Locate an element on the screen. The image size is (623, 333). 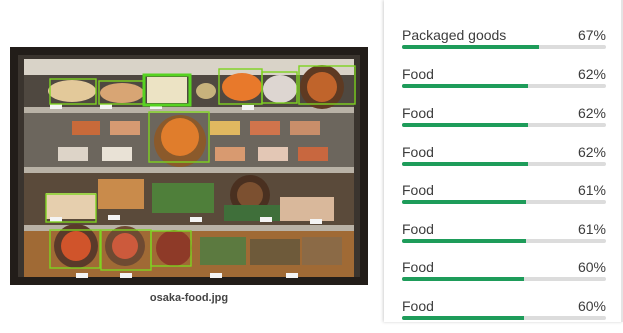
label-score: 67% is located at coordinates (591, 35).